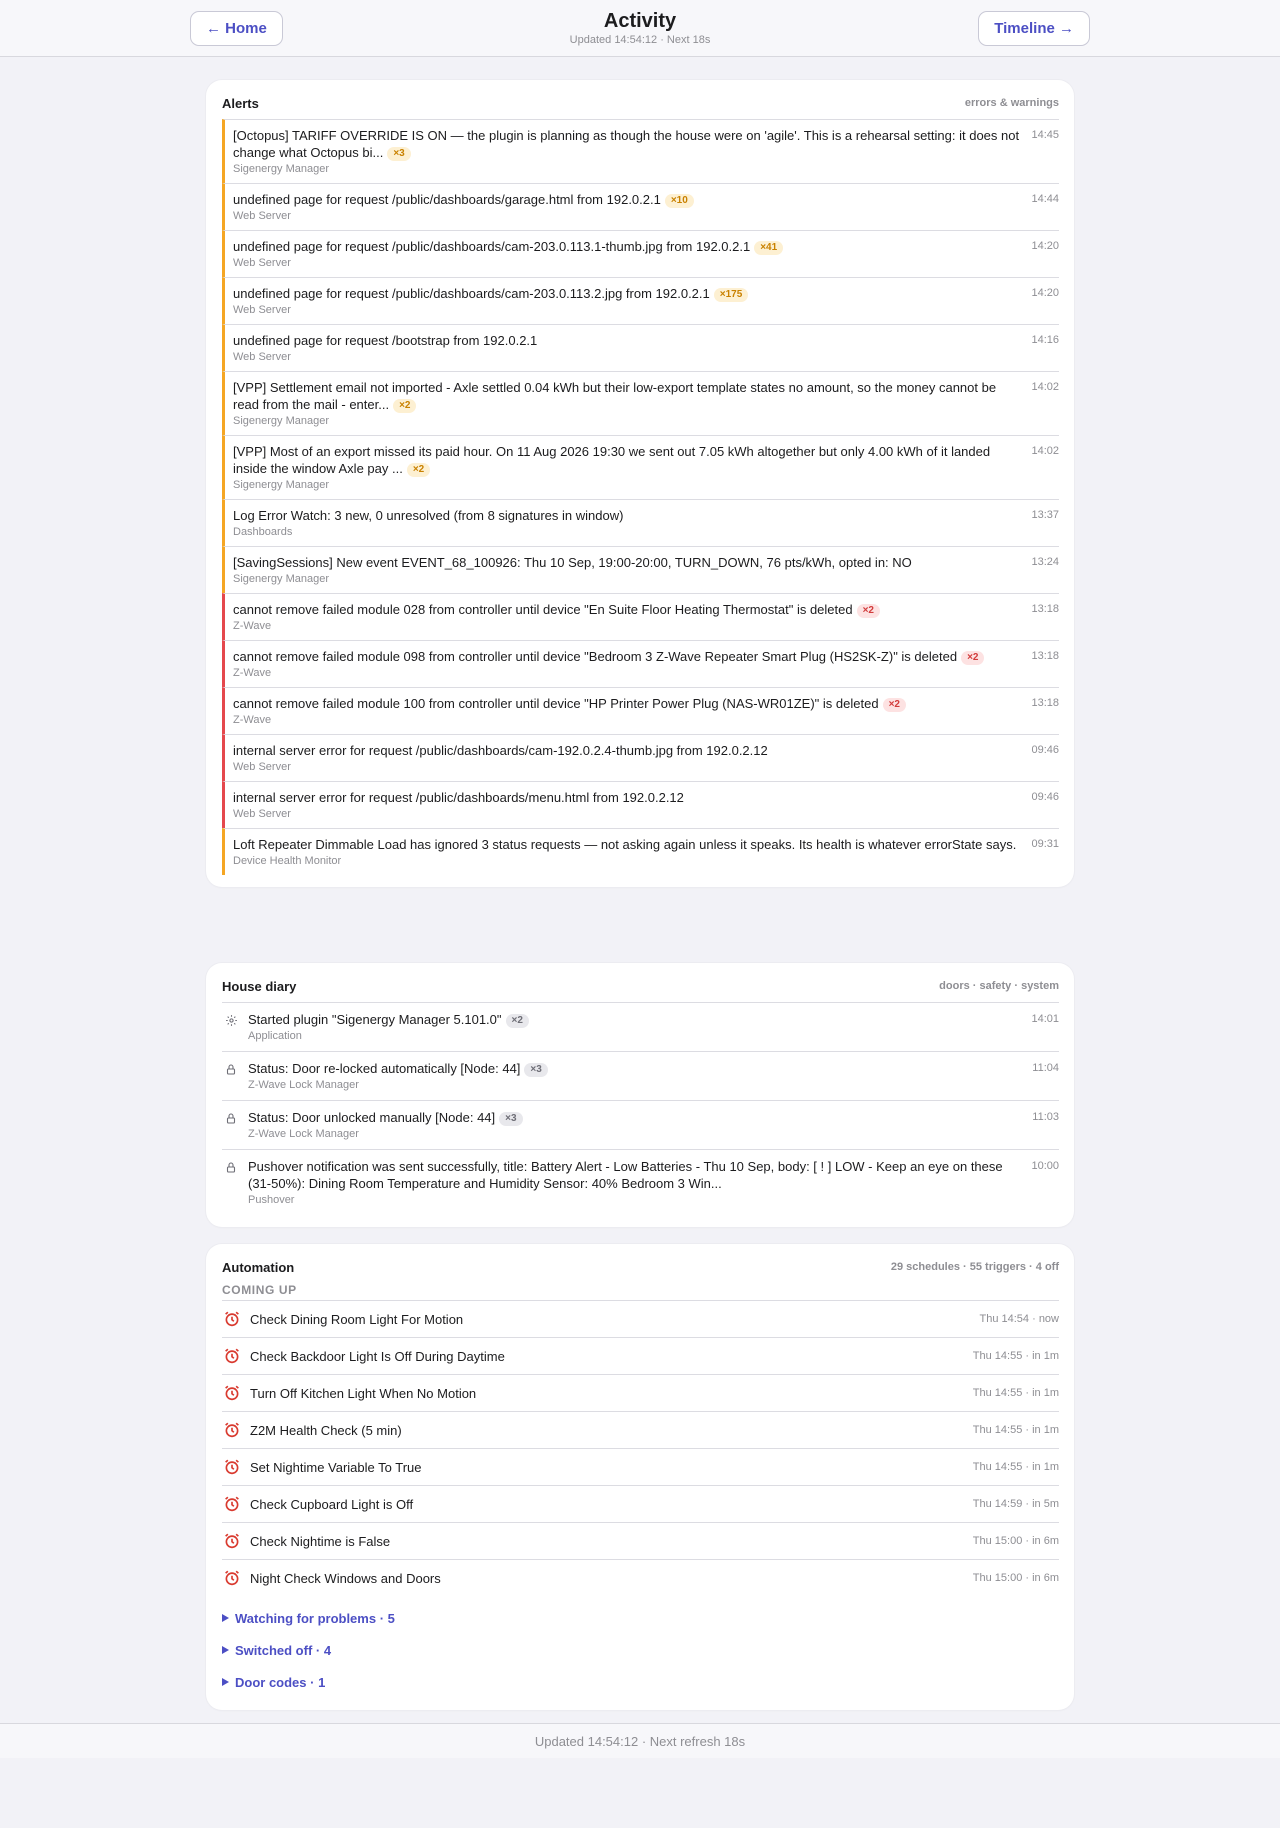  I want to click on count-badge: ×3, so click(399, 154).